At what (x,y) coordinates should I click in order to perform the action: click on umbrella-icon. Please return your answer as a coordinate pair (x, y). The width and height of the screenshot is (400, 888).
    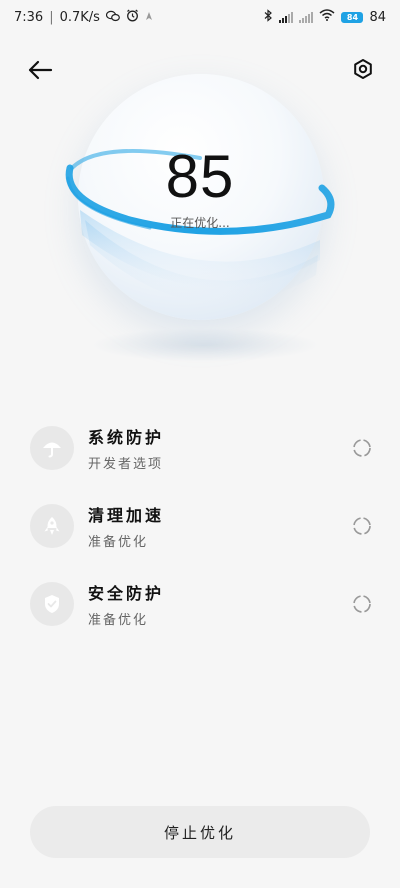
    Looking at the image, I should click on (52, 448).